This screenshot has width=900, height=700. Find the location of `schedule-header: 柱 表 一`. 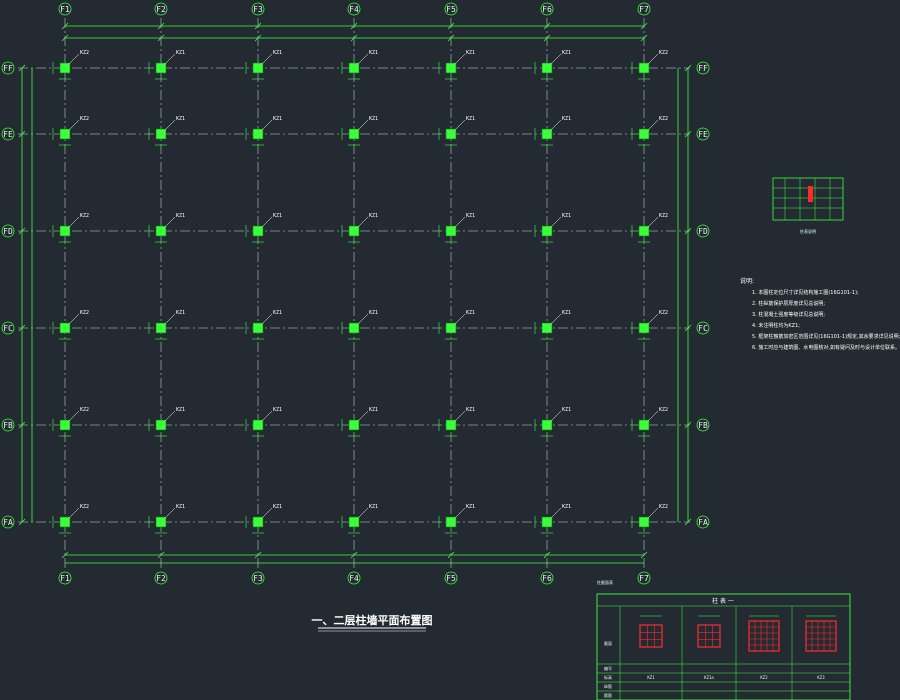

schedule-header: 柱 表 一 is located at coordinates (723, 601).